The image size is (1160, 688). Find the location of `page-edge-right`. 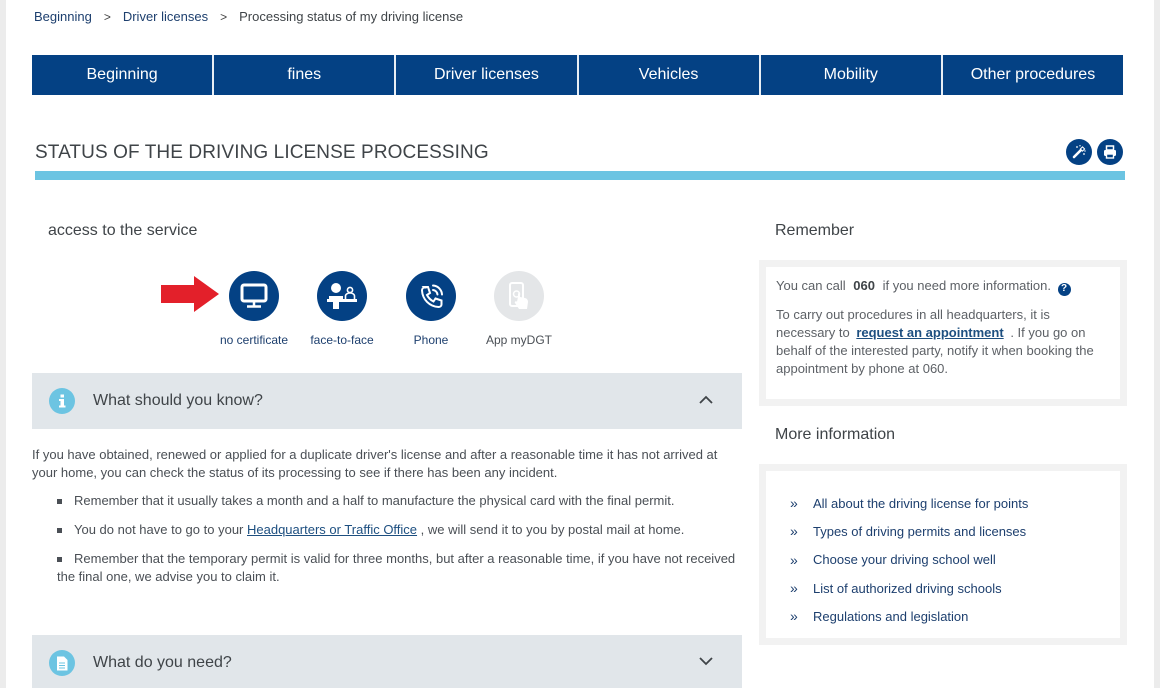

page-edge-right is located at coordinates (1157, 344).